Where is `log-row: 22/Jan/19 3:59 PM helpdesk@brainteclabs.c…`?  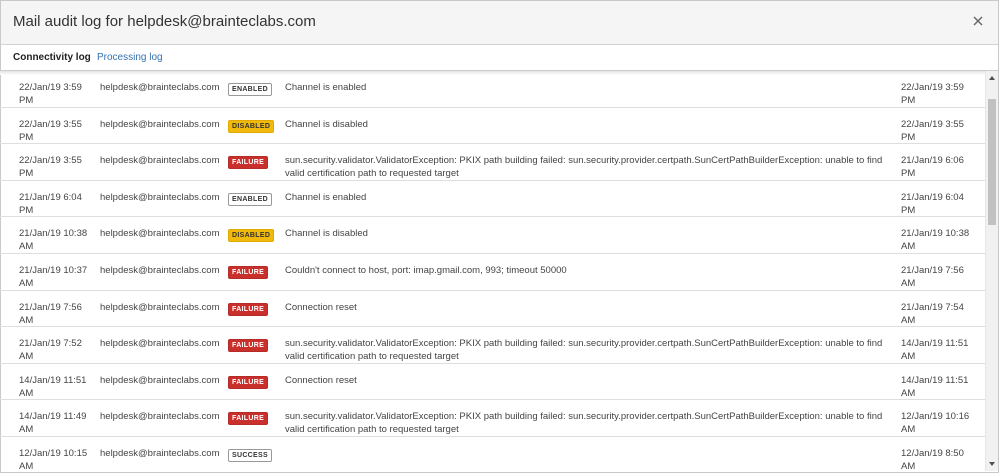
log-row: 22/Jan/19 3:59 PM helpdesk@brainteclabs.c… is located at coordinates (492, 89).